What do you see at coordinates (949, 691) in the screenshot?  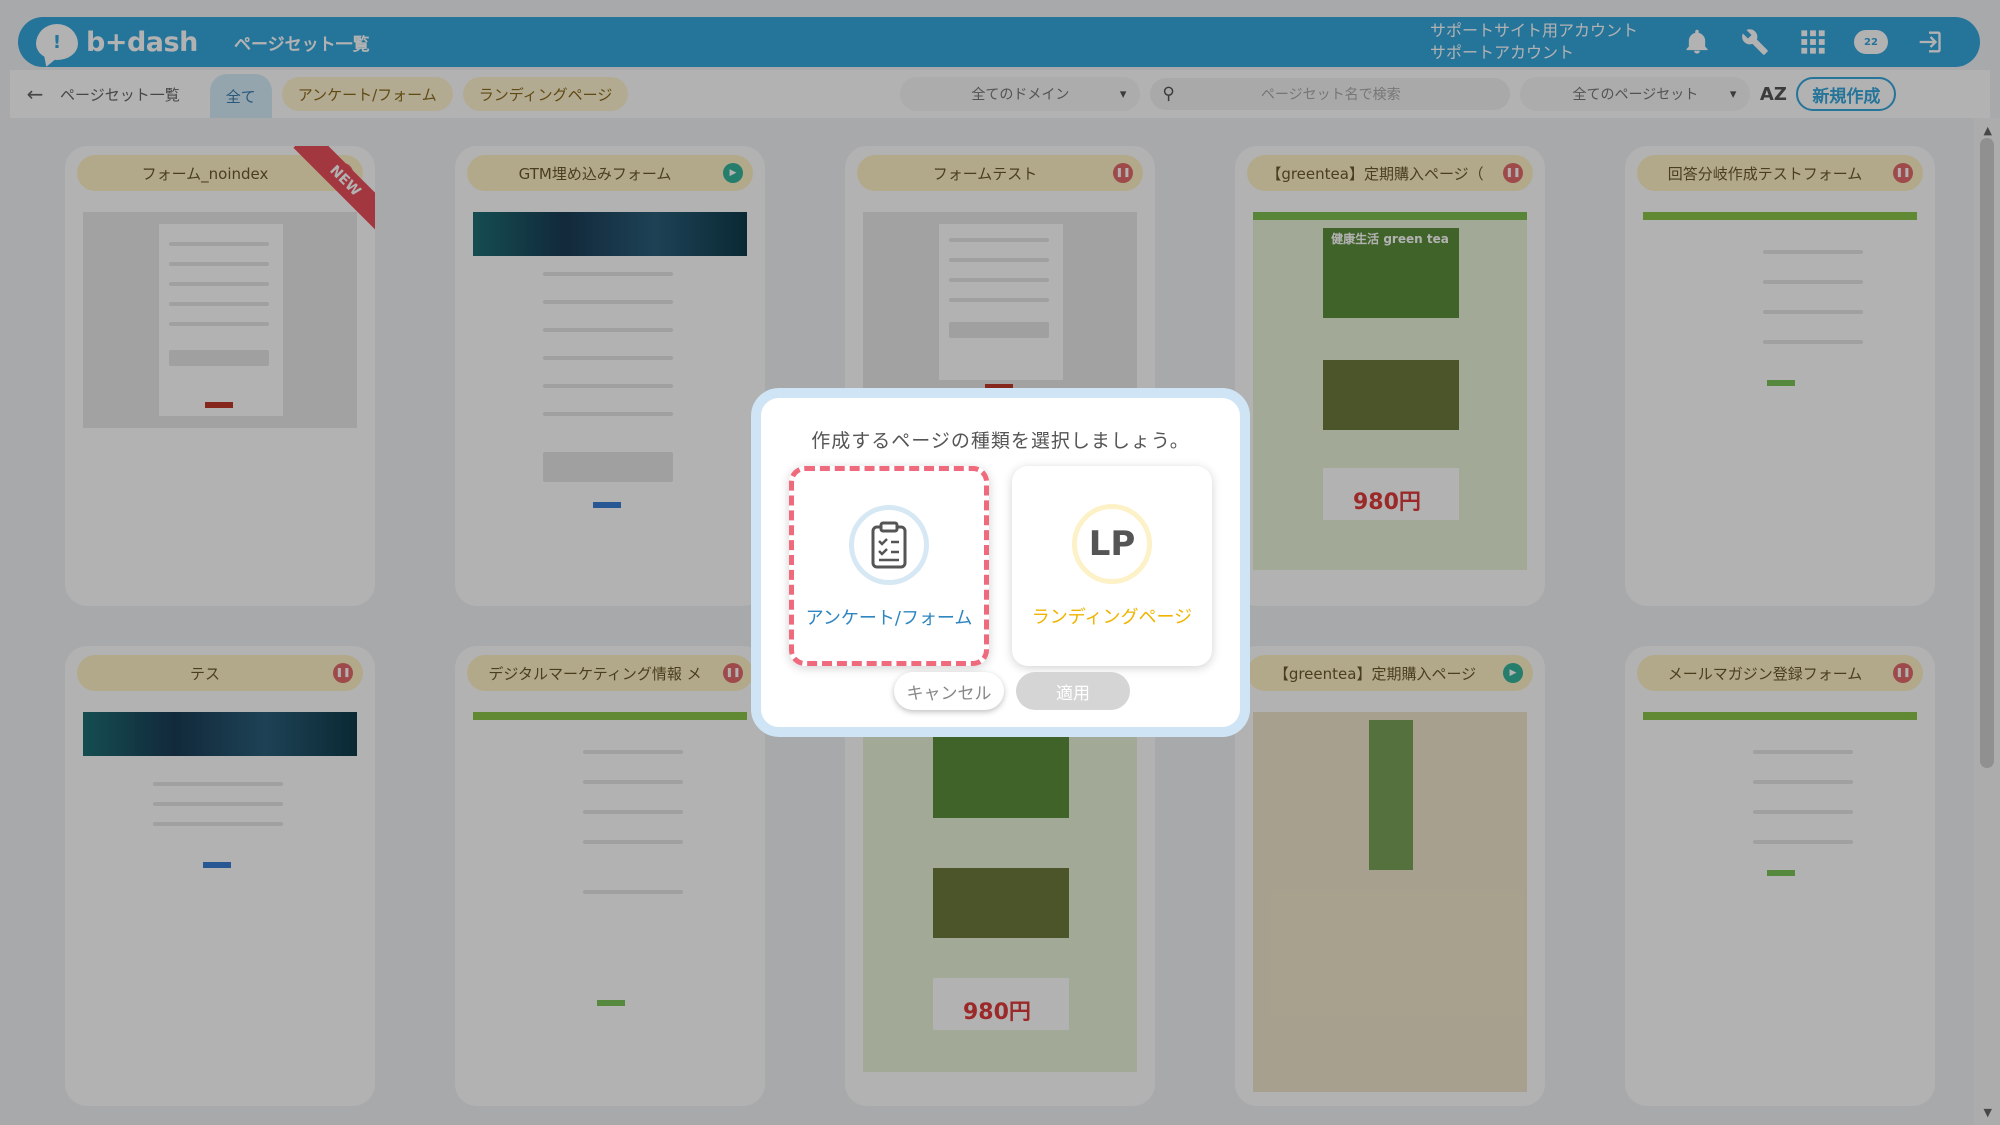 I see `cancel-button: キャンセル` at bounding box center [949, 691].